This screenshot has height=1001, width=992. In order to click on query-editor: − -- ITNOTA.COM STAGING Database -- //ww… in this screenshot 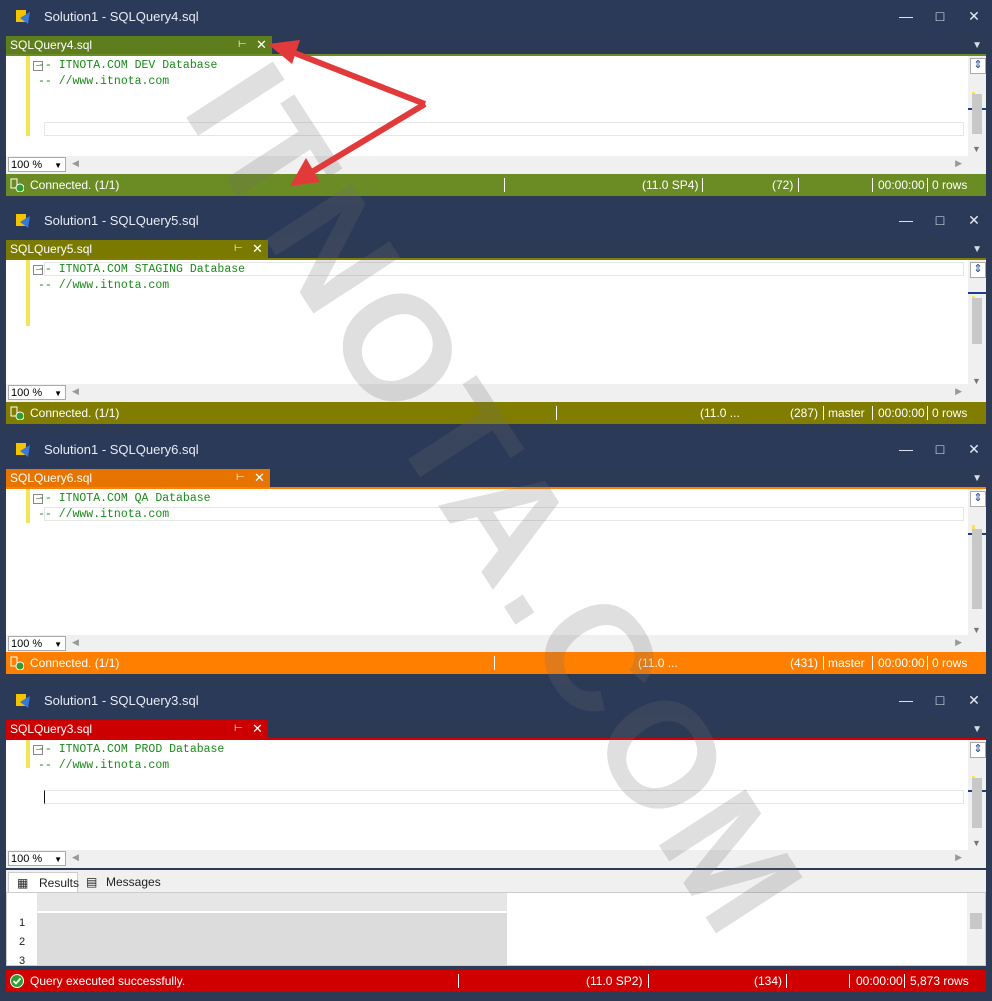, I will do `click(496, 323)`.